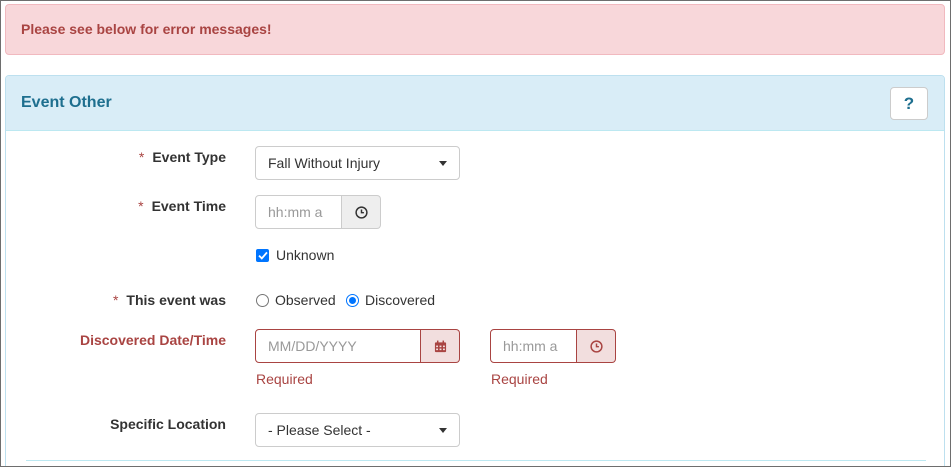  I want to click on specific-location-select: - Please Select -, so click(357, 430).